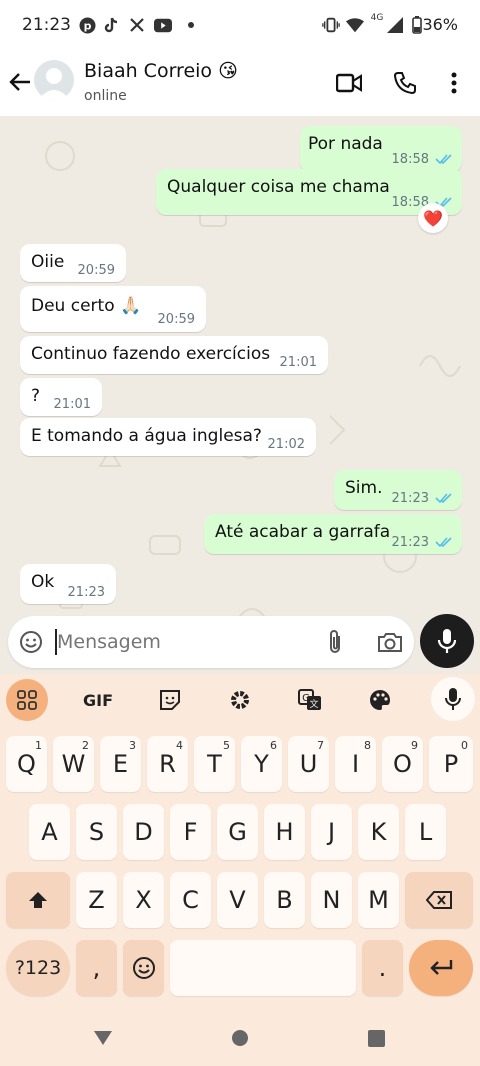  Describe the element at coordinates (111, 25) in the screenshot. I see `tiktok-icon` at that location.